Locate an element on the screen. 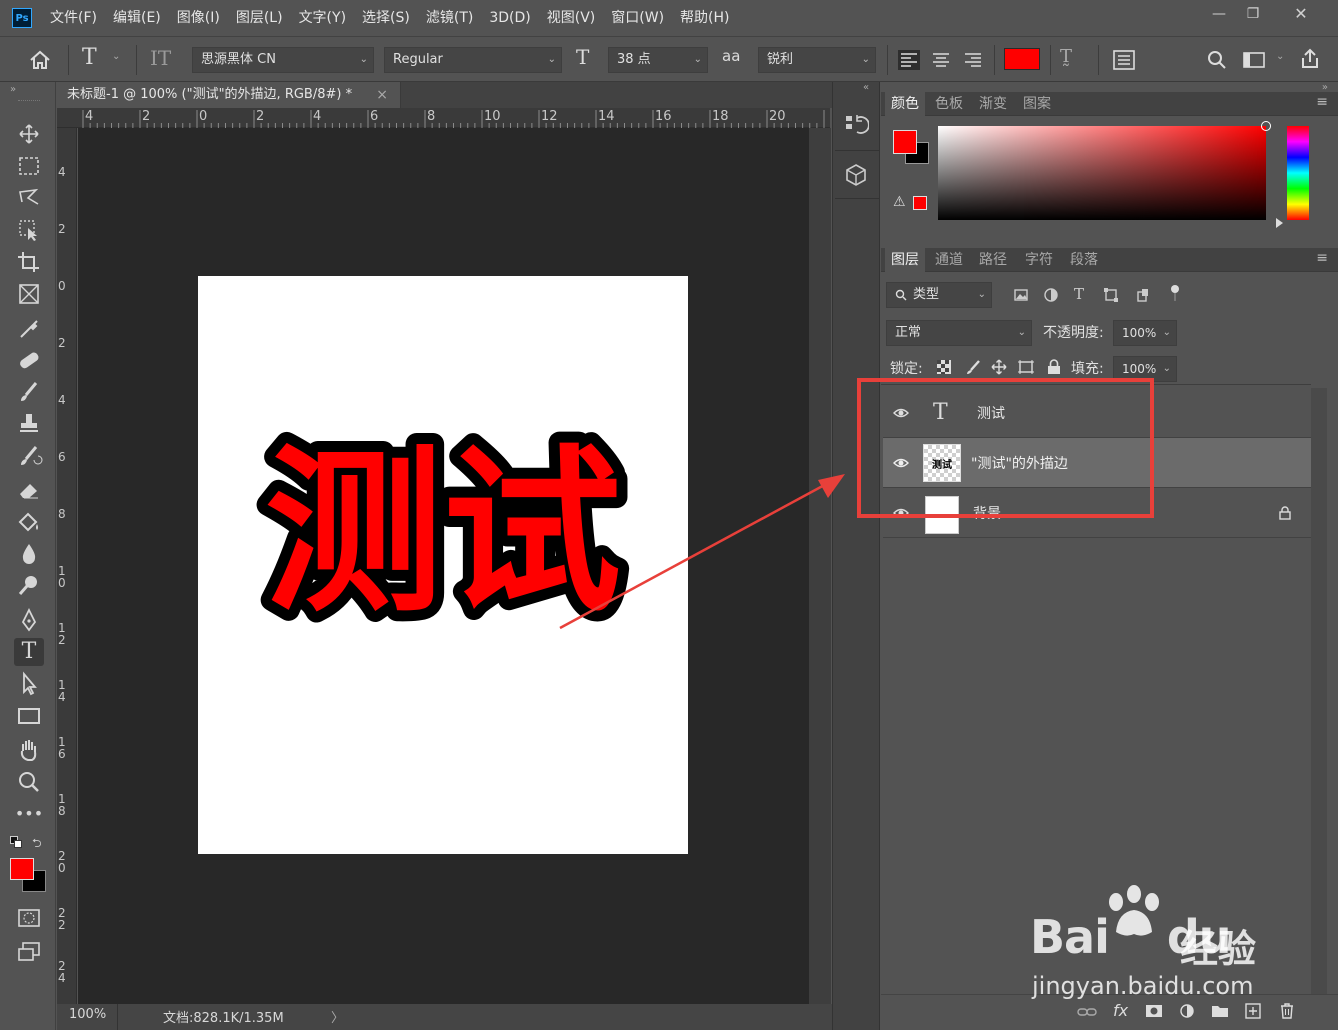 The height and width of the screenshot is (1030, 1338). shape-filter-icon is located at coordinates (1111, 295).